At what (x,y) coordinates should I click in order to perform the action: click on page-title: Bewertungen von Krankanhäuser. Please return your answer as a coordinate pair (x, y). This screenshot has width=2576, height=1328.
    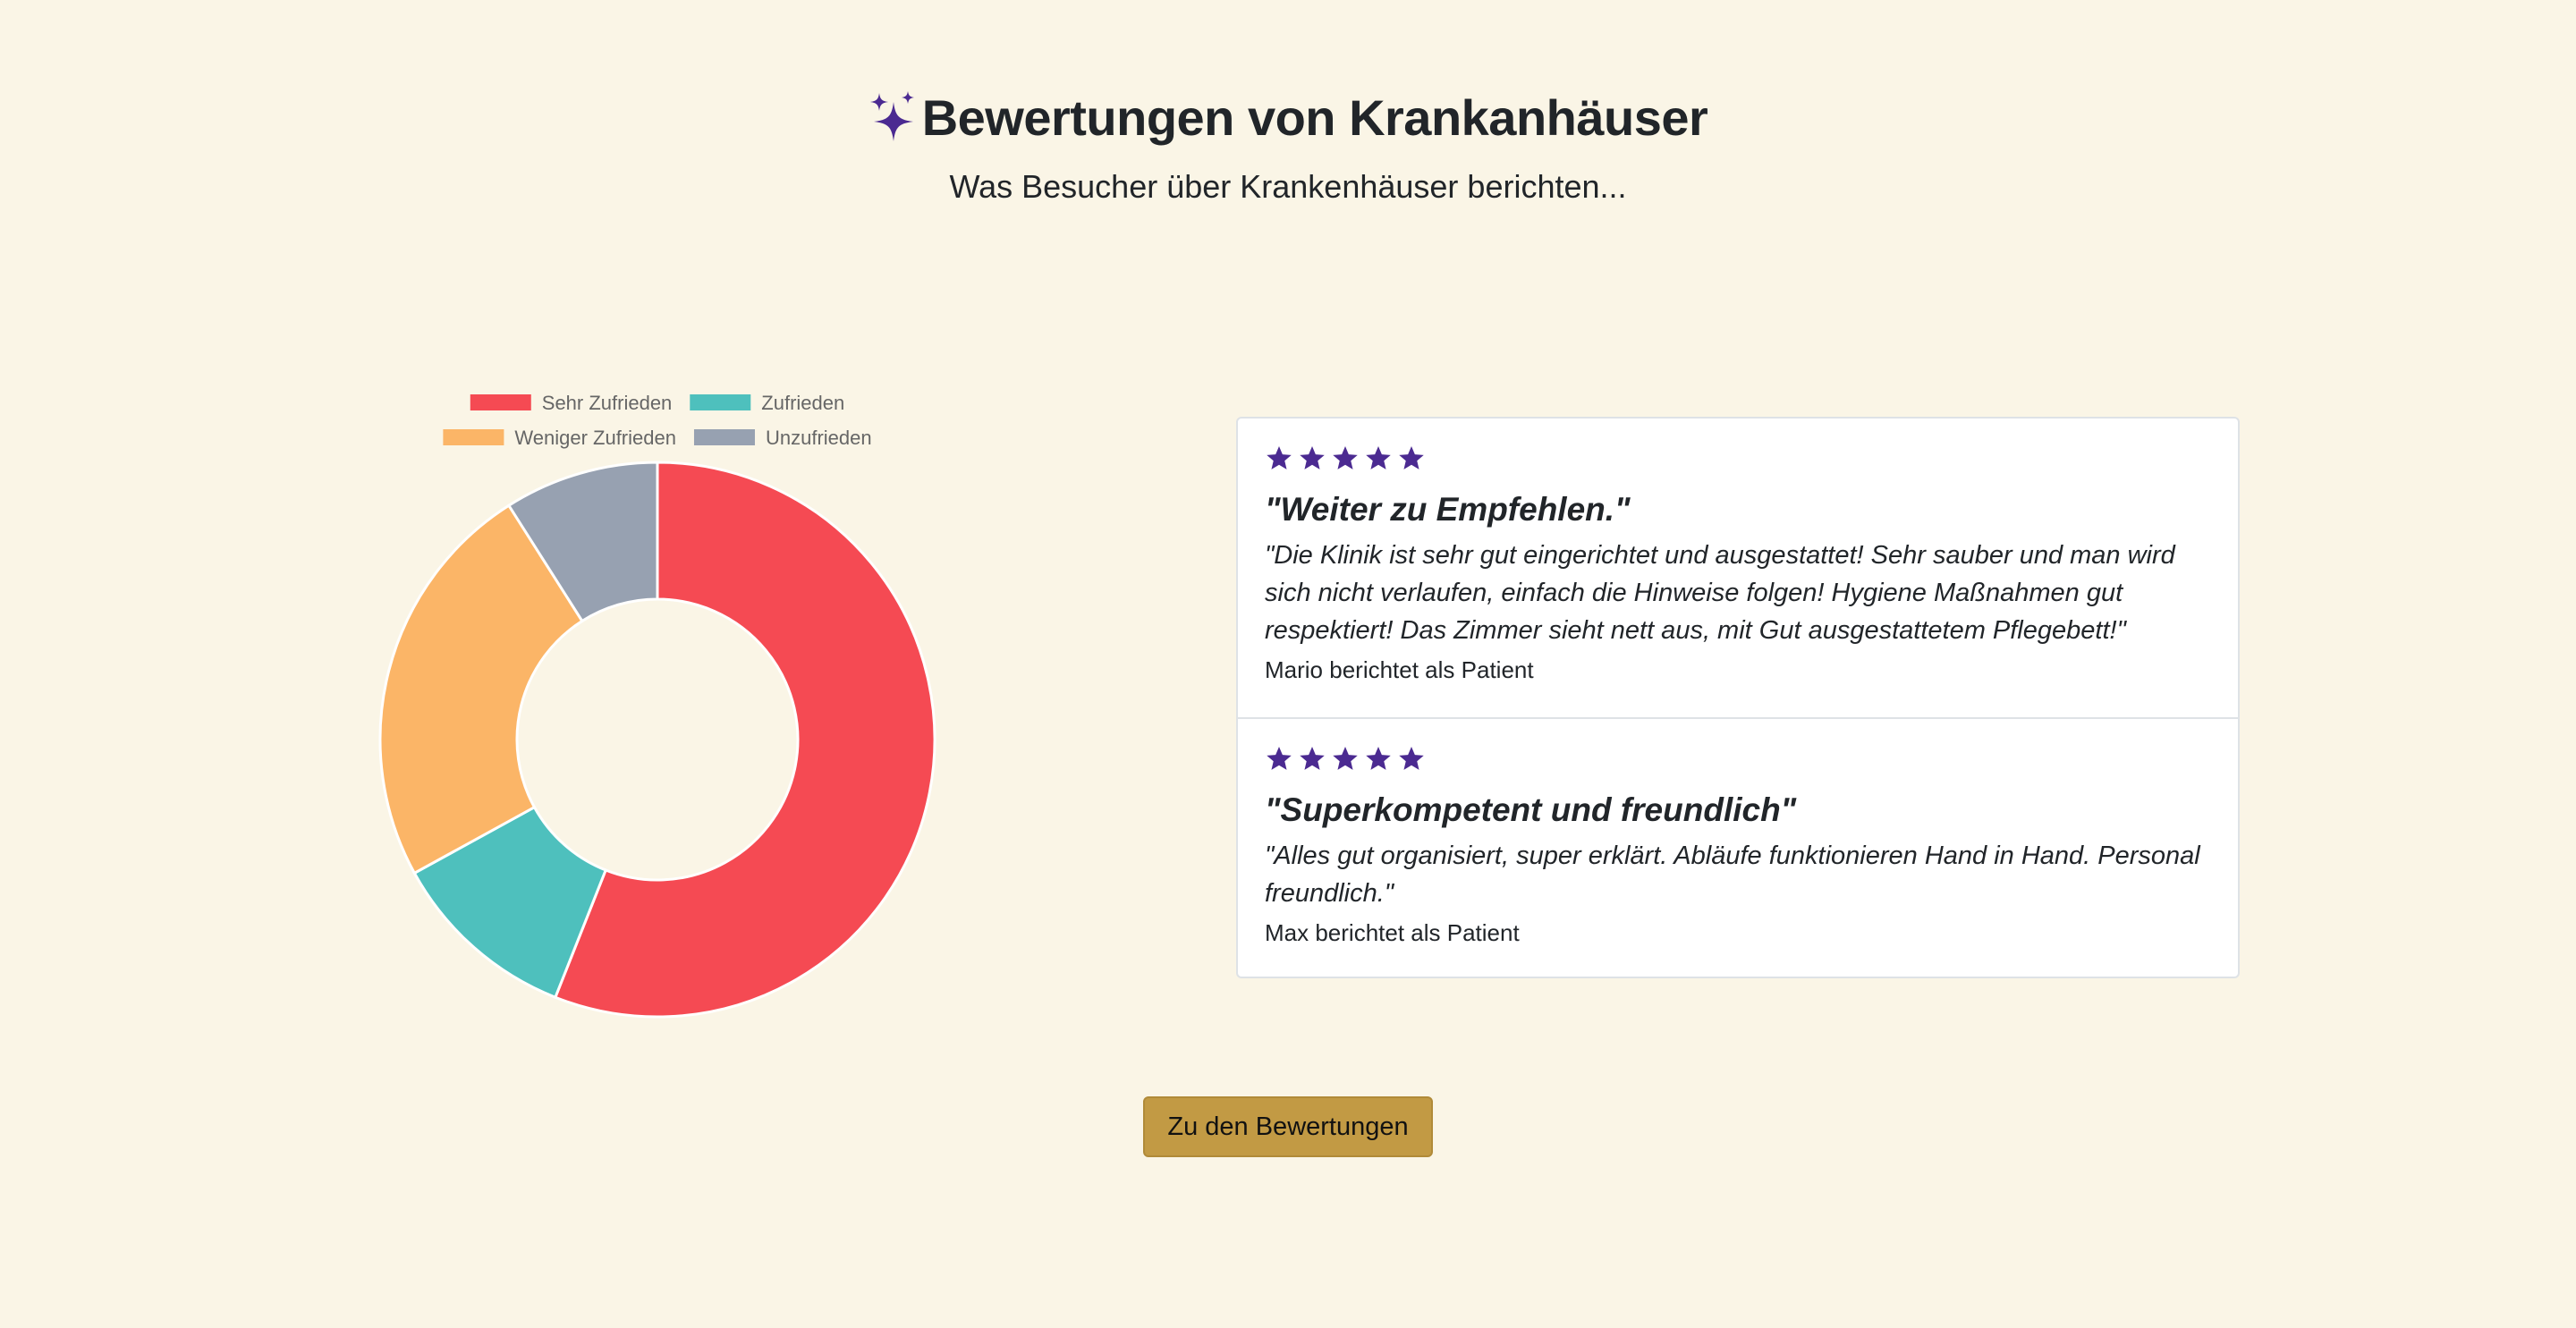
    Looking at the image, I should click on (1314, 118).